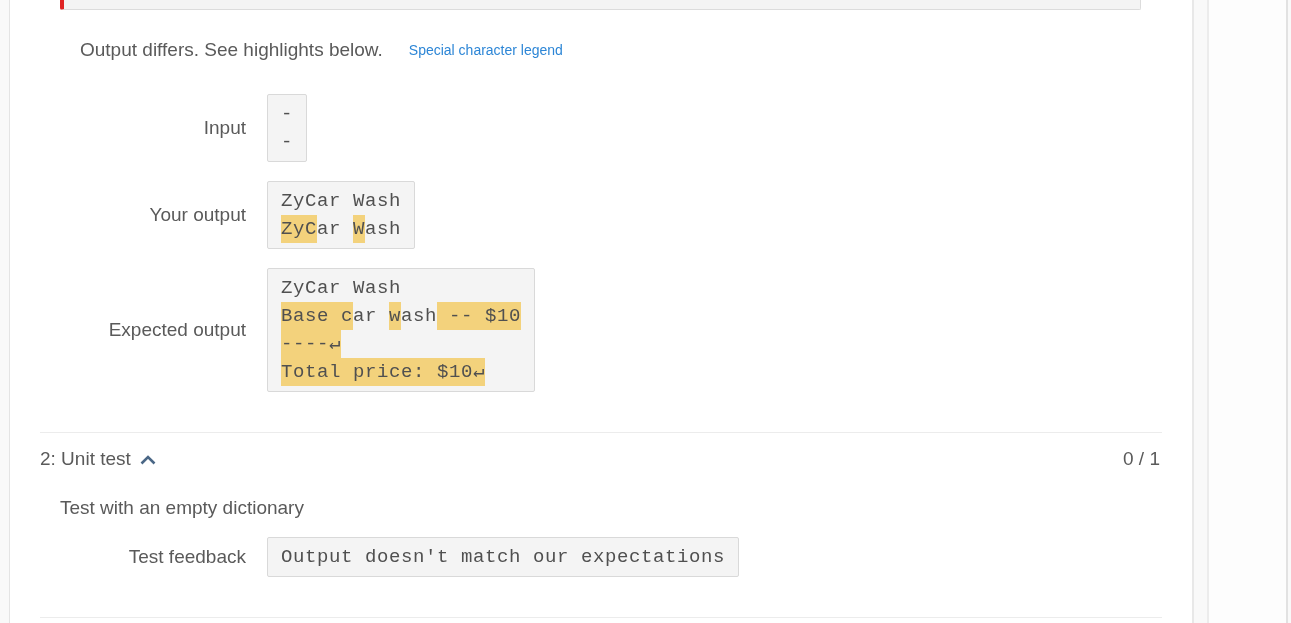 This screenshot has height=623, width=1291. Describe the element at coordinates (182, 508) in the screenshot. I see `test-description: Test with an empty dictionary` at that location.